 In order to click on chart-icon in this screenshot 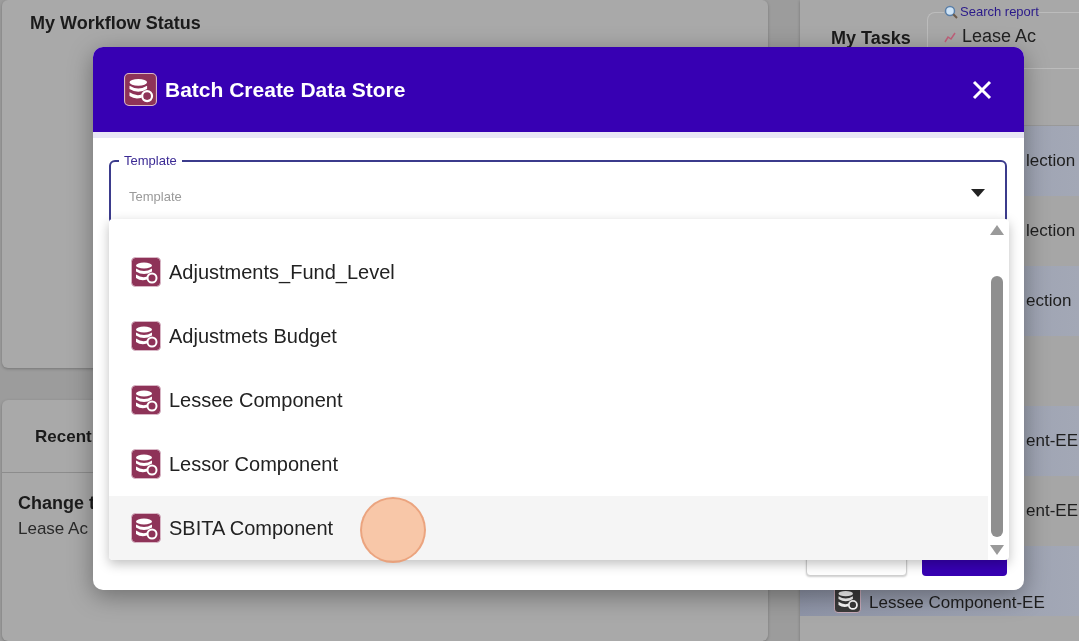, I will do `click(950, 36)`.